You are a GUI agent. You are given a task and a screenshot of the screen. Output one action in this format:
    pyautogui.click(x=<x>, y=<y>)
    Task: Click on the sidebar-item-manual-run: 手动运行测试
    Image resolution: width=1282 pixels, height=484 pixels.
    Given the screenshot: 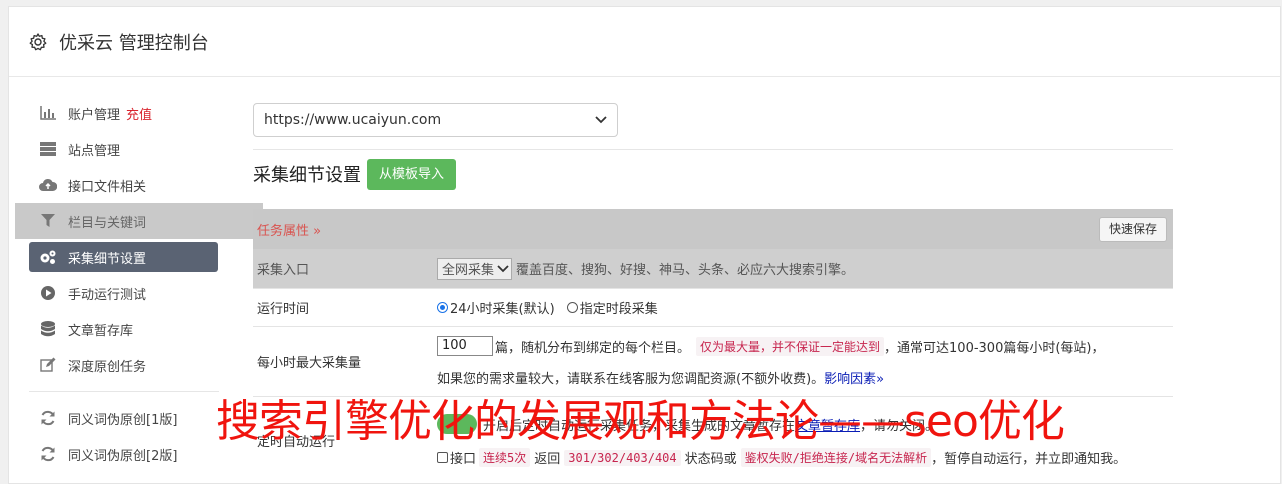 What is the action you would take?
    pyautogui.click(x=119, y=293)
    